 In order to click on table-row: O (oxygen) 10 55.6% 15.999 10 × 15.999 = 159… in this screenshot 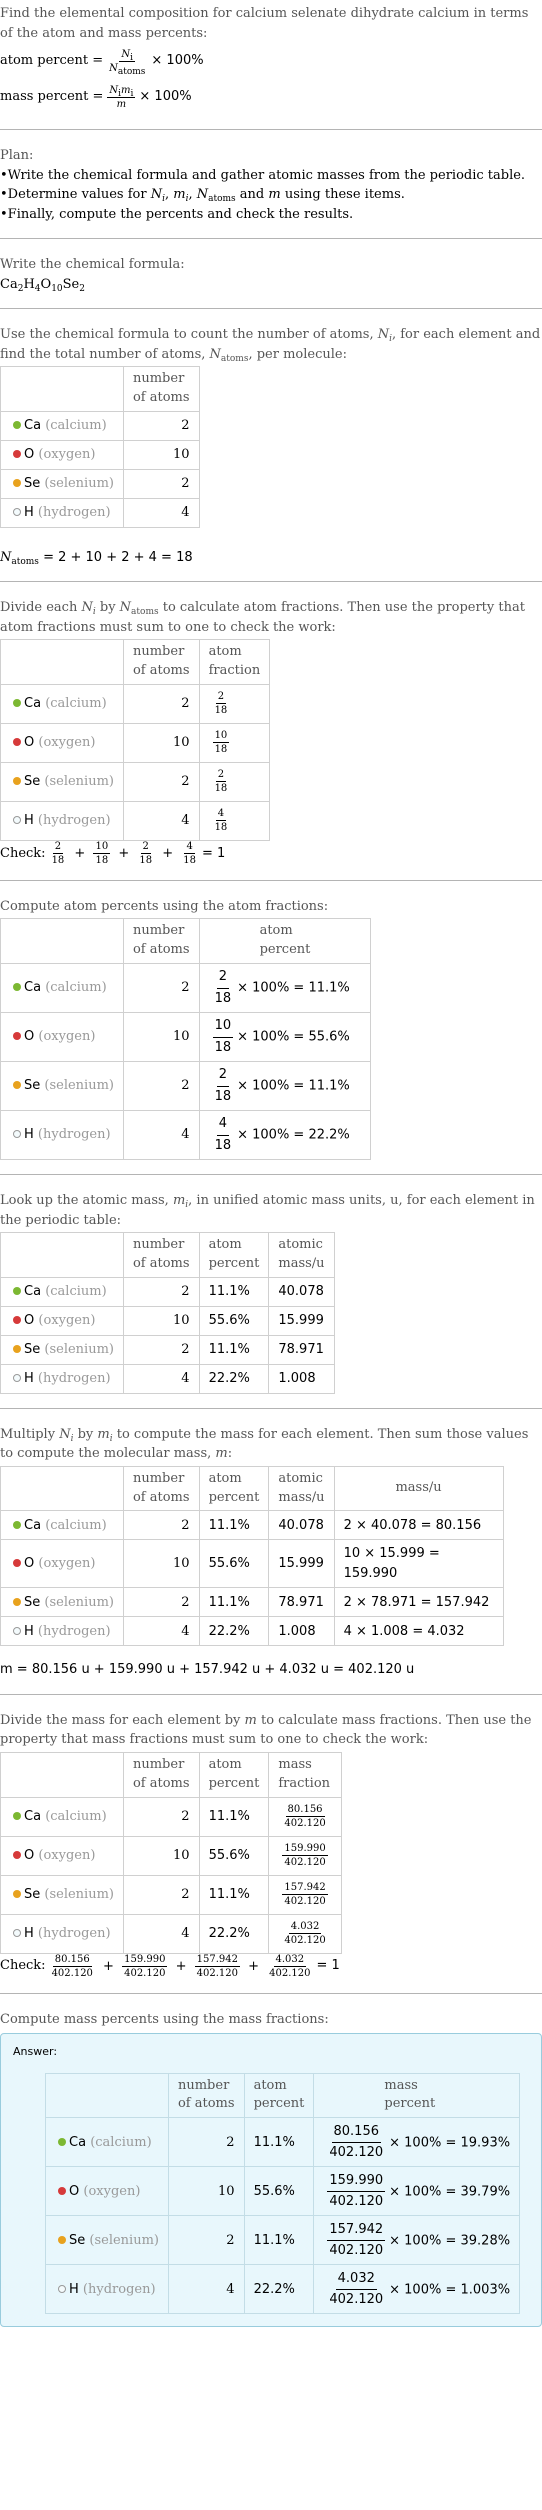, I will do `click(252, 1564)`.